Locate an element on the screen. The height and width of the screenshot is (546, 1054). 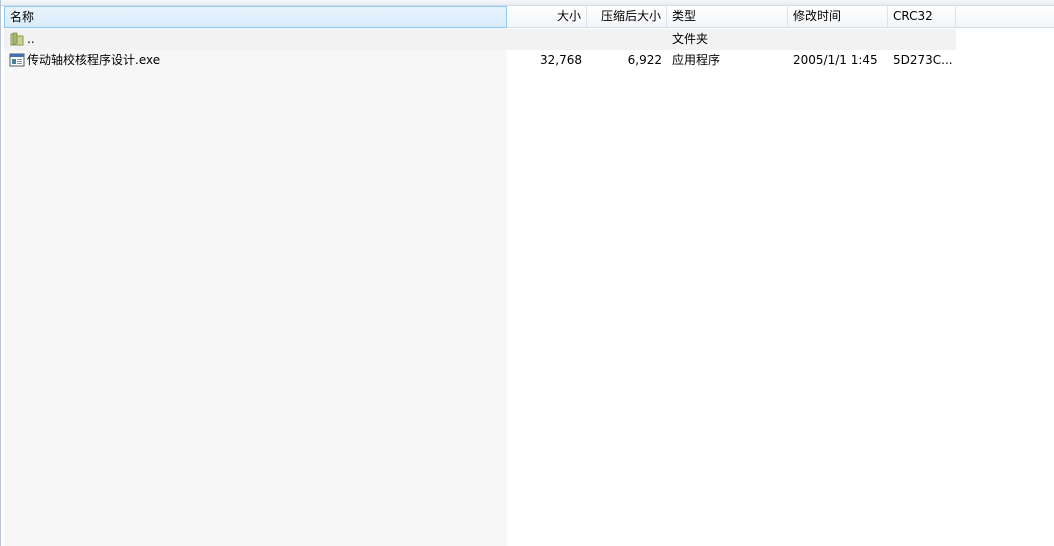
column-header-packed-size: 压缩后大小 is located at coordinates (627, 16).